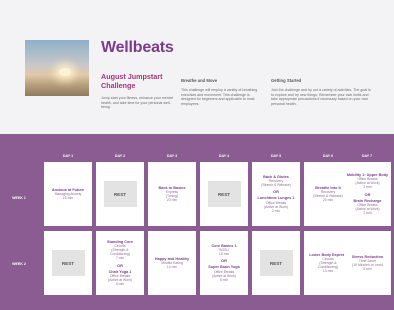 The width and height of the screenshot is (394, 310). What do you see at coordinates (276, 185) in the screenshot?
I see `workout-type: (Stretch & Release)` at bounding box center [276, 185].